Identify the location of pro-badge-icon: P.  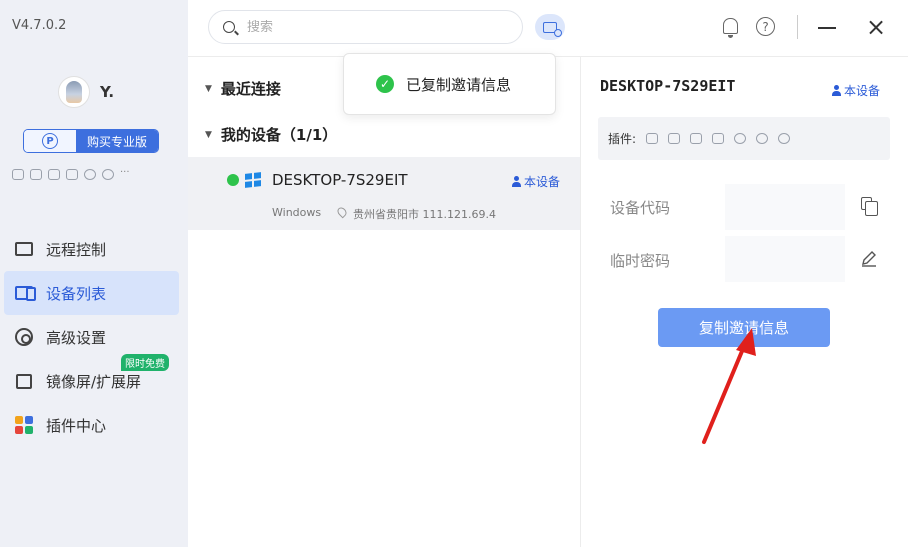
(50, 141).